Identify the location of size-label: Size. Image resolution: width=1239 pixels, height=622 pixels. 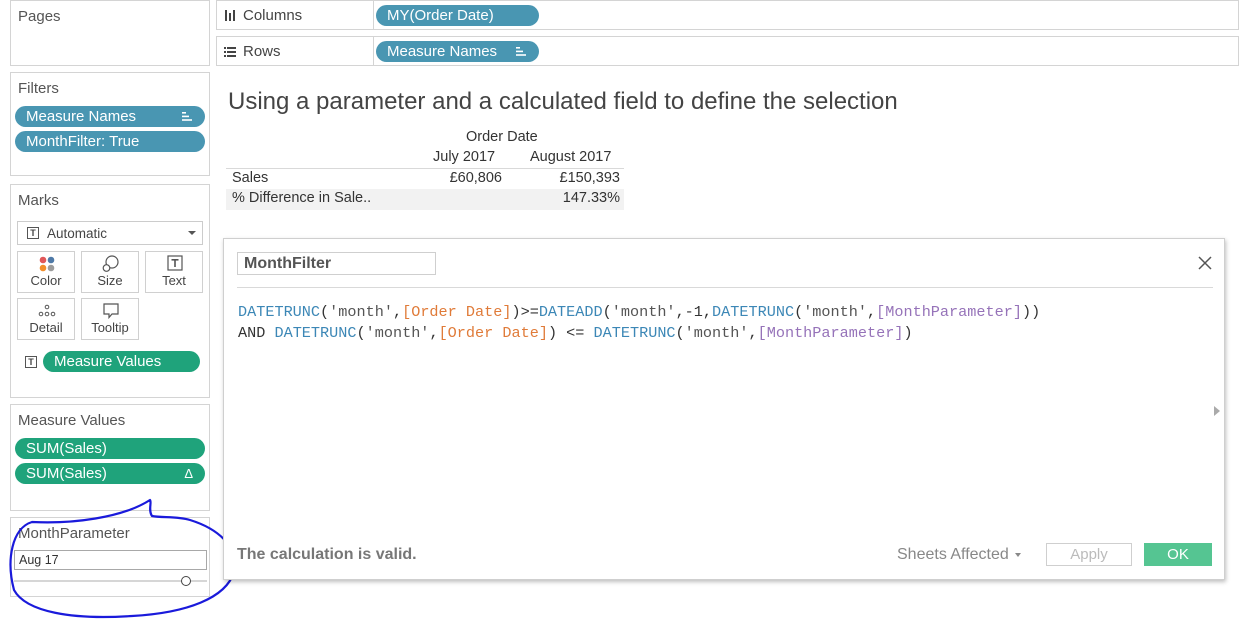
(110, 280).